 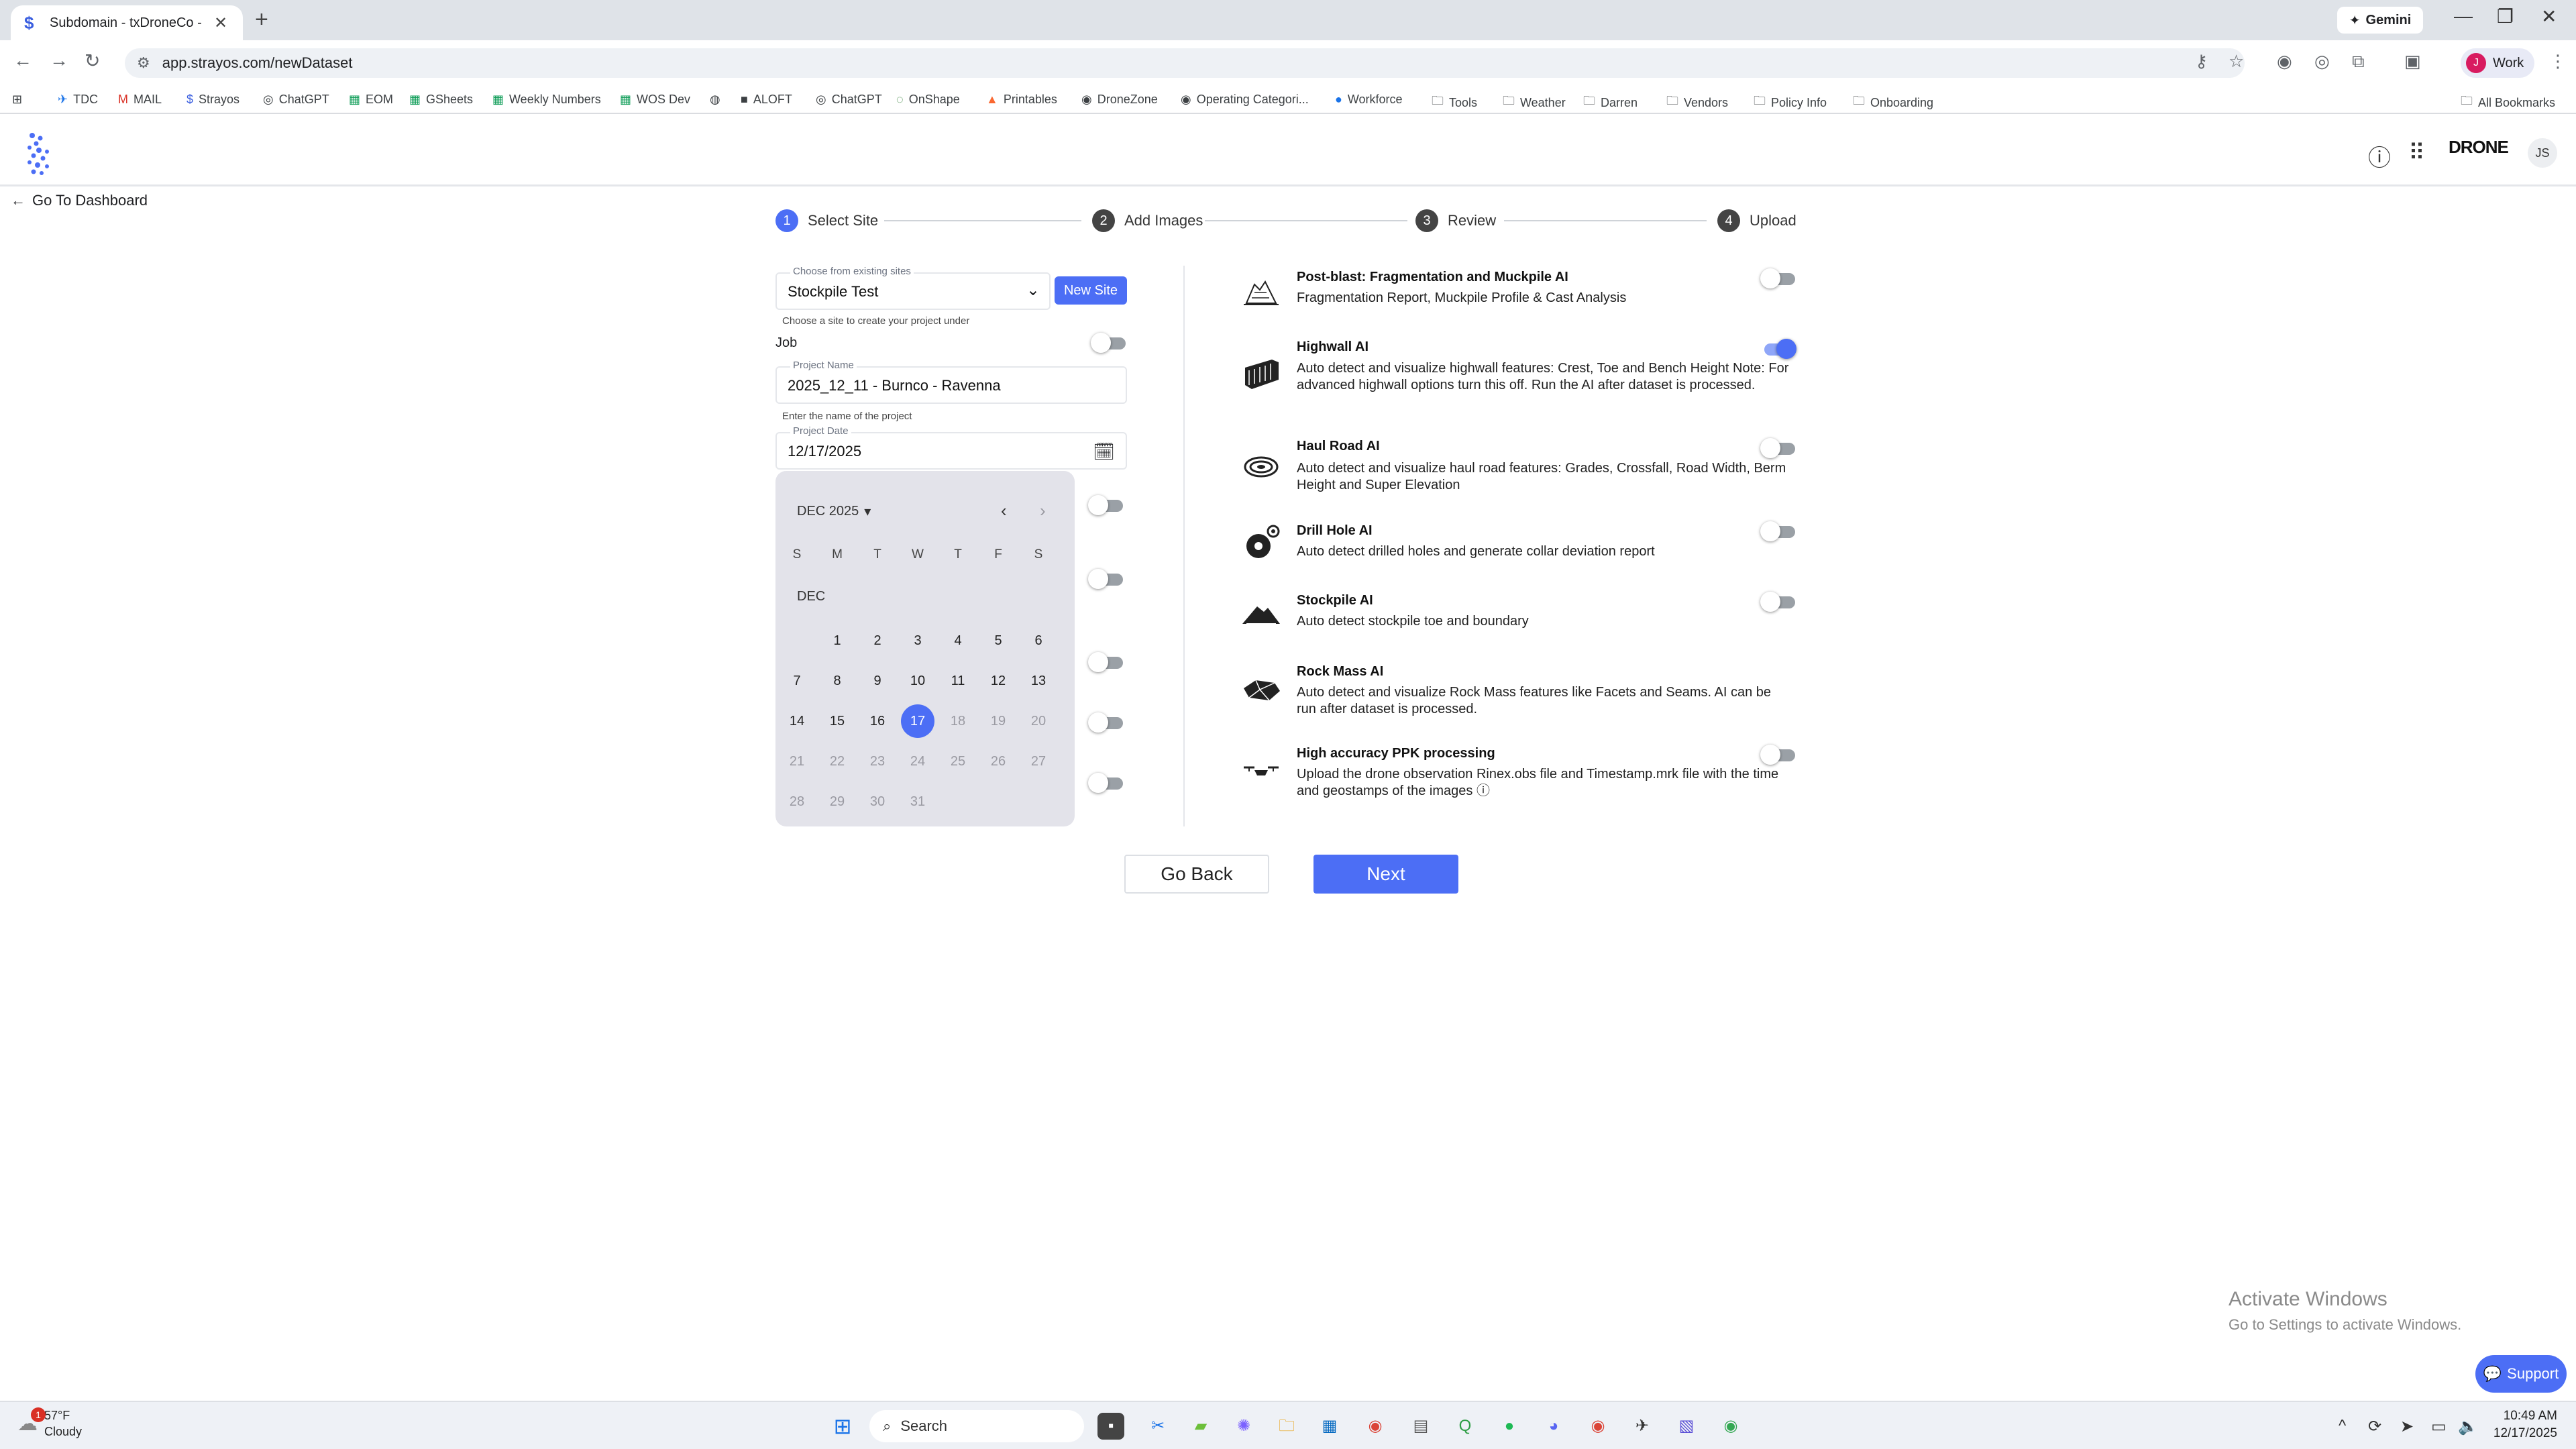 What do you see at coordinates (1038, 681) in the screenshot?
I see `calendar-day: 13` at bounding box center [1038, 681].